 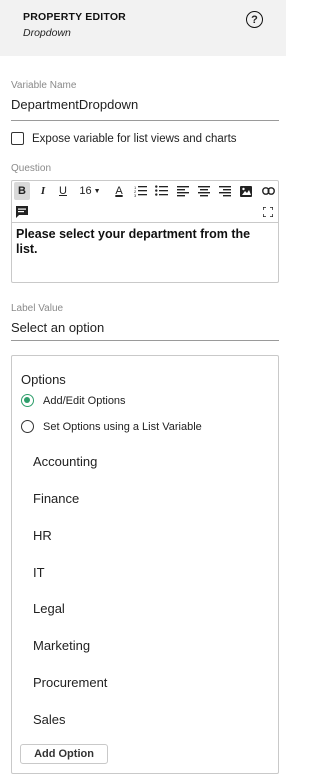 What do you see at coordinates (49, 608) in the screenshot?
I see `option-item: Legal` at bounding box center [49, 608].